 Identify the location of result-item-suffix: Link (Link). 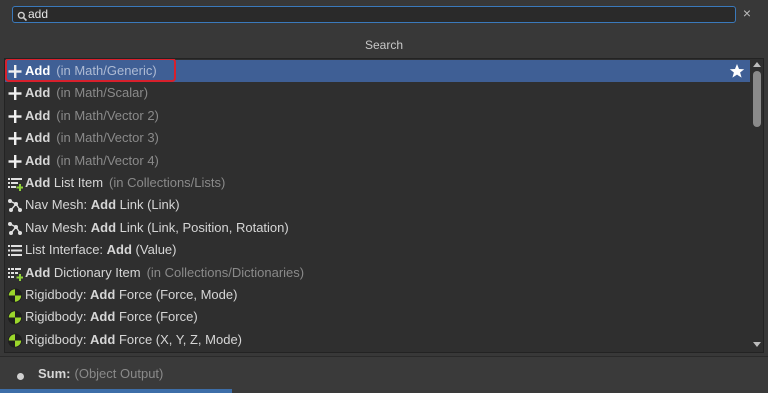
(148, 205).